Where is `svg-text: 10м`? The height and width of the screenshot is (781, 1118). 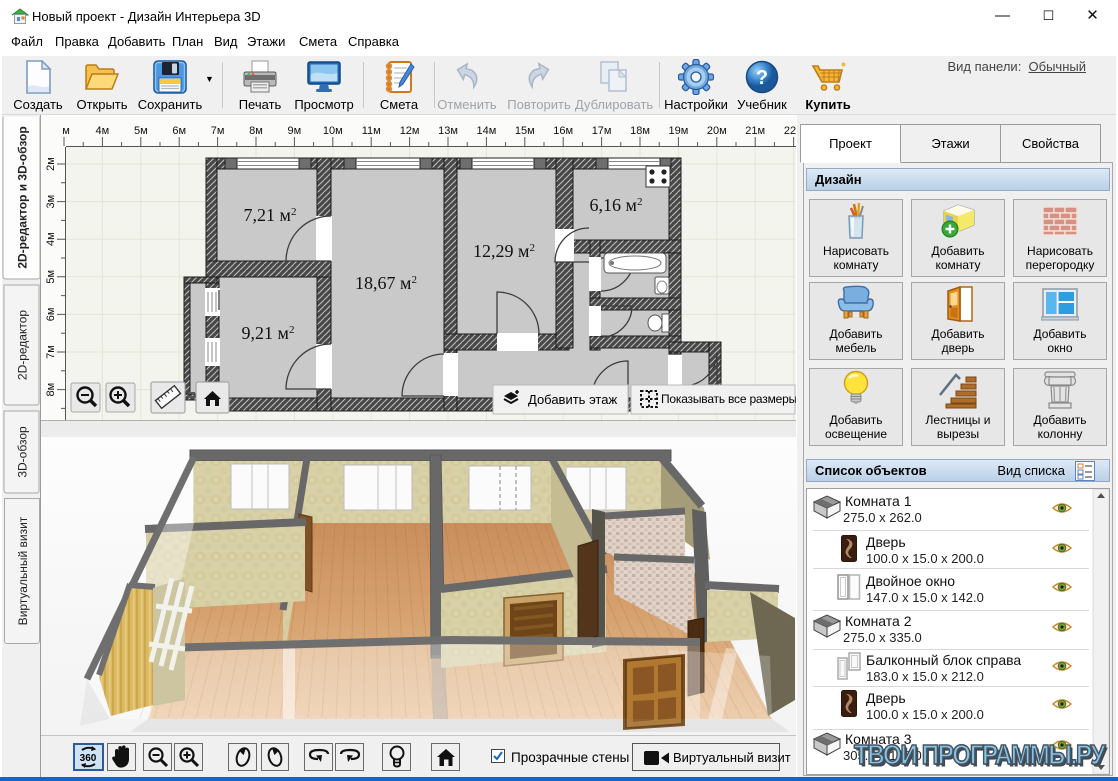 svg-text: 10м is located at coordinates (333, 131).